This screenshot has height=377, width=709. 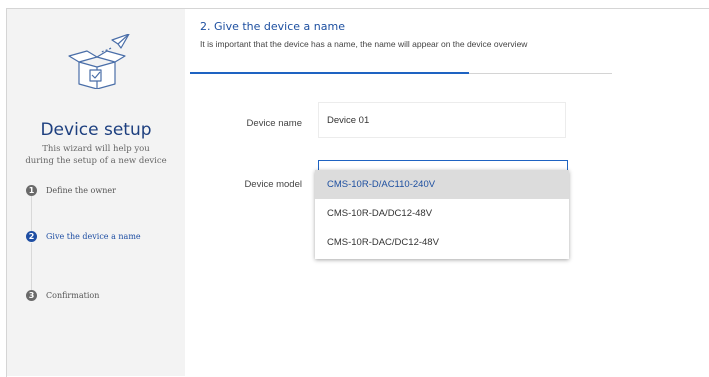 What do you see at coordinates (81, 190) in the screenshot?
I see `step-label: Define the owner` at bounding box center [81, 190].